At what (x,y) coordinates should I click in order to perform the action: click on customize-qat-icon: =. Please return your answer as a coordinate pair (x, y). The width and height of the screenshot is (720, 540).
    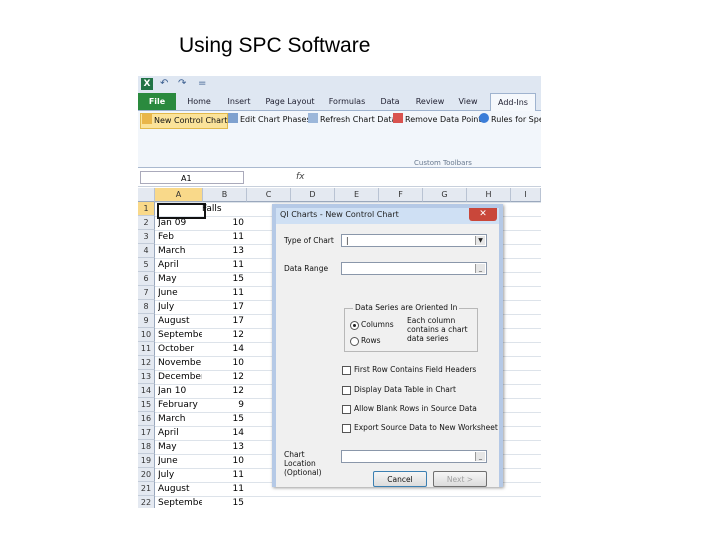
    Looking at the image, I should click on (202, 84).